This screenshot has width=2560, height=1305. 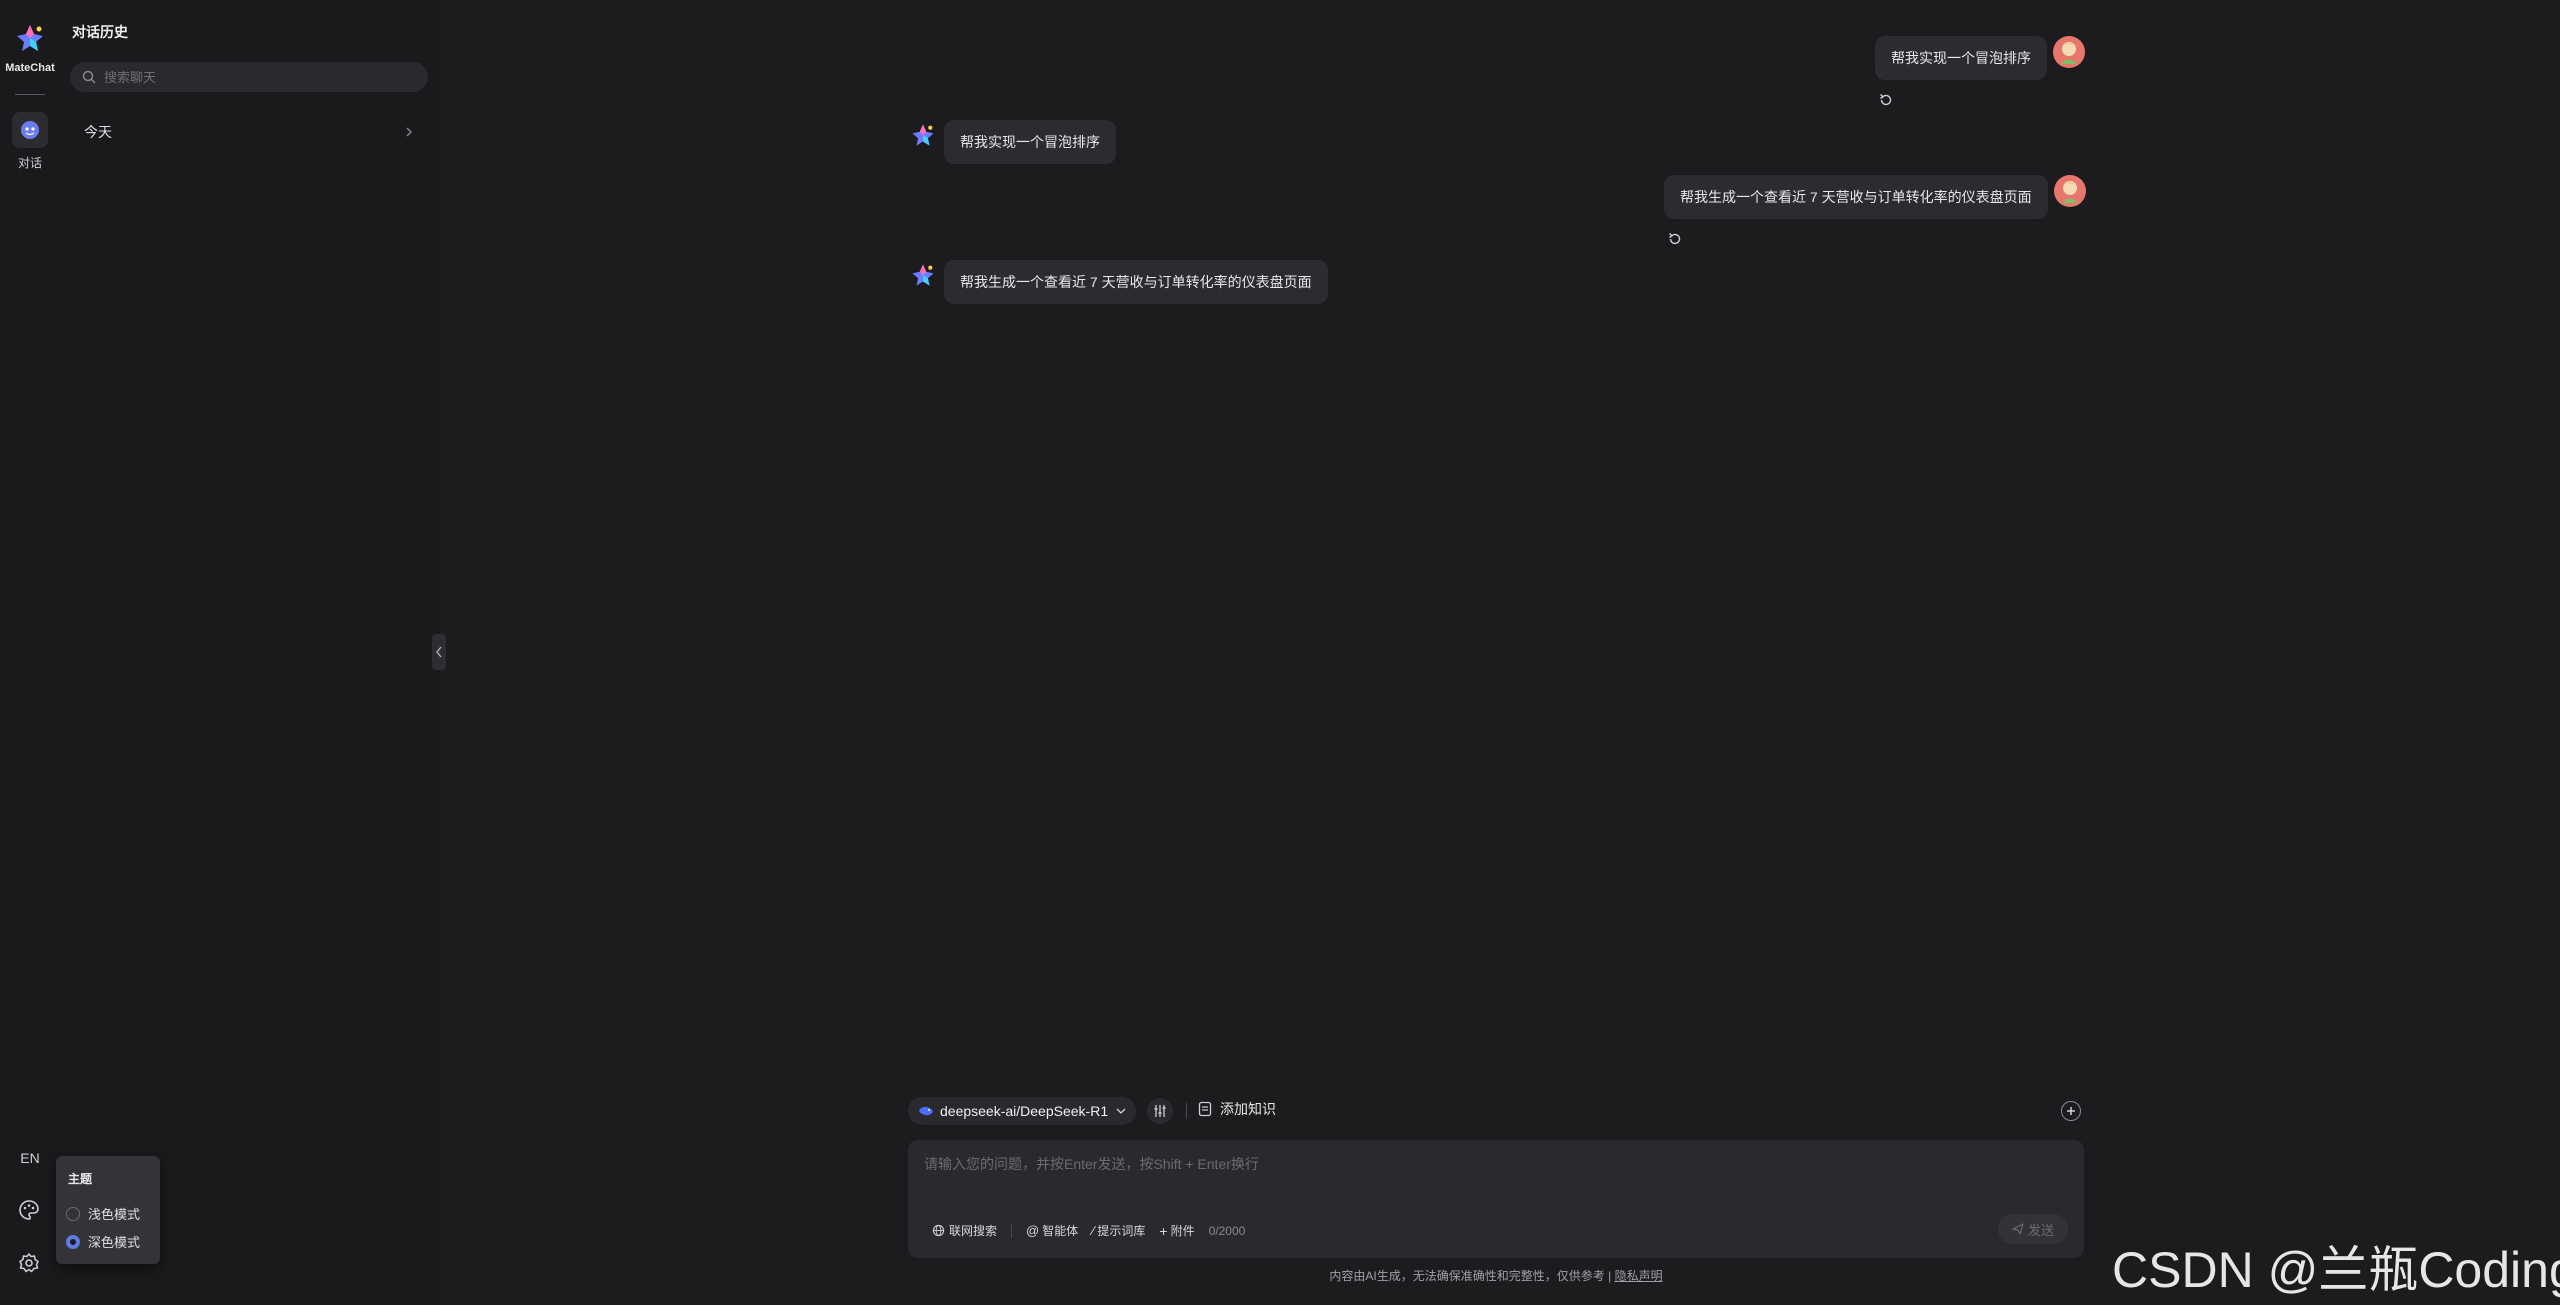 I want to click on composer-tools: 联网搜索 @ 智能体 ⁄ 提示词库 + 附件 0/2000, so click(x=1088, y=1230).